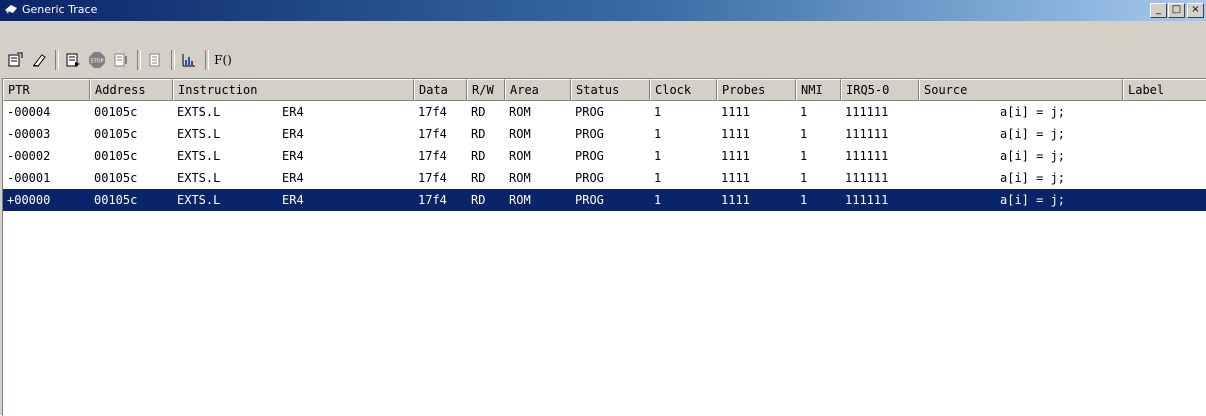 Image resolution: width=1206 pixels, height=416 pixels. What do you see at coordinates (1176, 10) in the screenshot?
I see `maximize-button: □` at bounding box center [1176, 10].